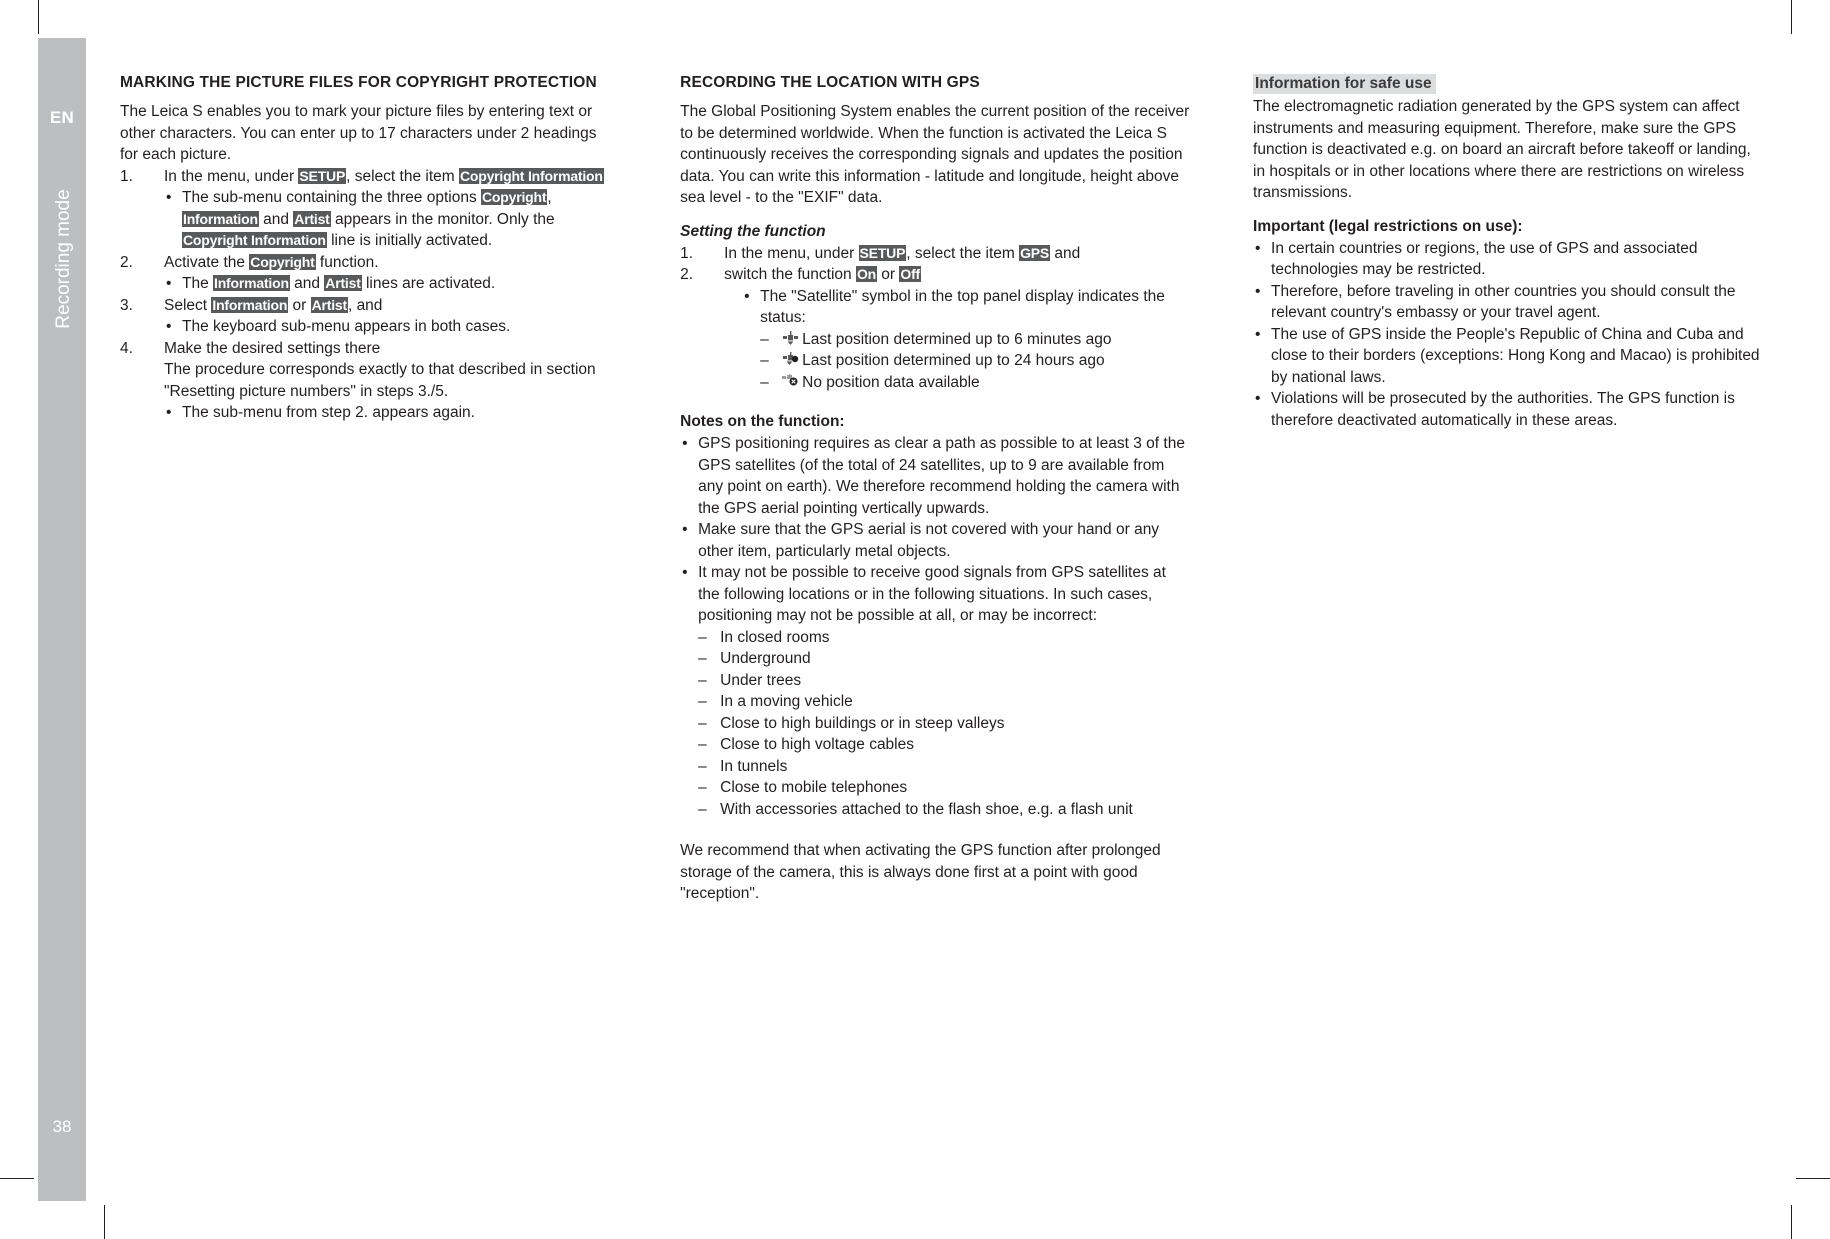  What do you see at coordinates (329, 304) in the screenshot?
I see `token-artist-3: Artist` at bounding box center [329, 304].